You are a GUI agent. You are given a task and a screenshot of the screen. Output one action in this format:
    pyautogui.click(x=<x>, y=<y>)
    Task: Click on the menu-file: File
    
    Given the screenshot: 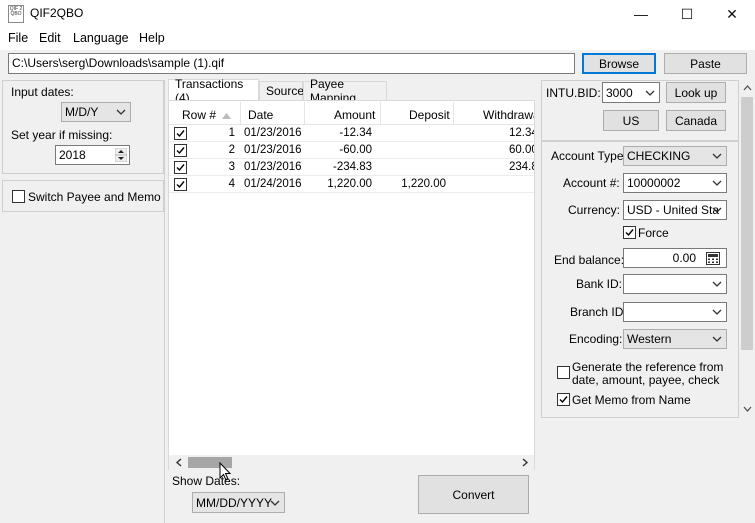 What is the action you would take?
    pyautogui.click(x=18, y=38)
    